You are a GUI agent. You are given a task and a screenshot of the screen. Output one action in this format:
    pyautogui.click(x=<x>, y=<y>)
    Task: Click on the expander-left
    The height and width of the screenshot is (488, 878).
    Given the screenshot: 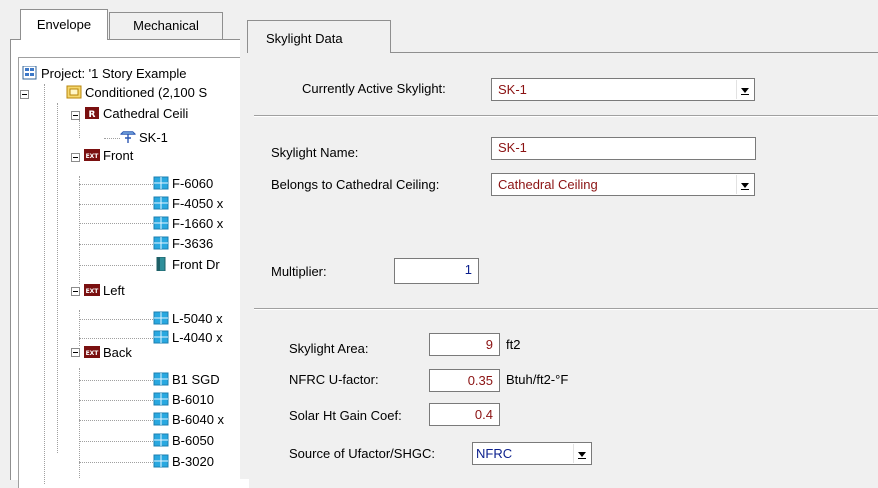 What is the action you would take?
    pyautogui.click(x=75, y=291)
    